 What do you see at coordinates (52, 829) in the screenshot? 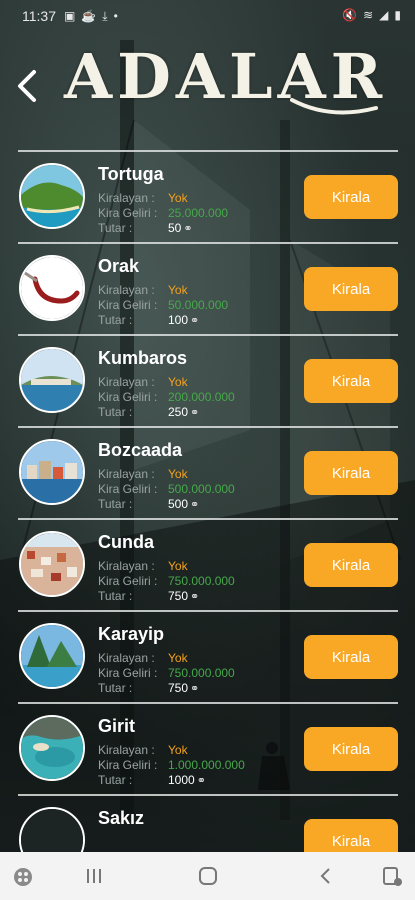
I see `island-image-sakiz` at bounding box center [52, 829].